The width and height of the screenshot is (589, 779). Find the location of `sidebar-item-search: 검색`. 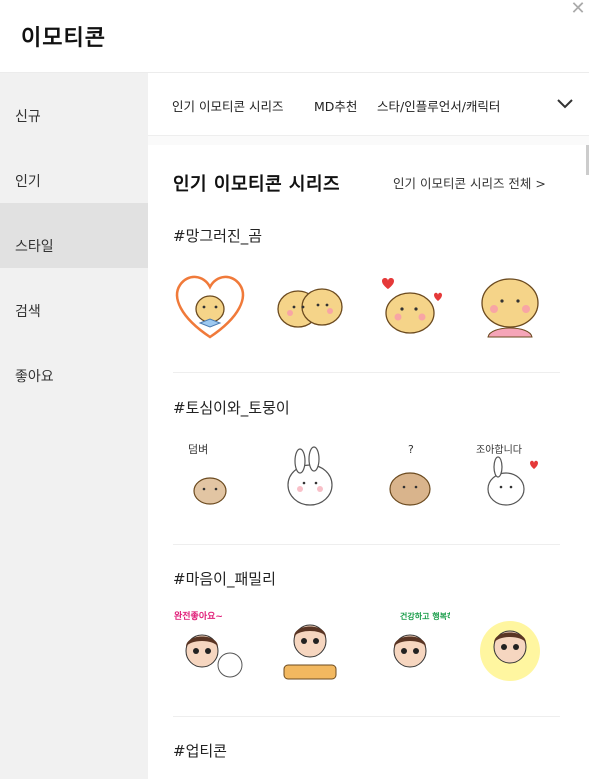

sidebar-item-search: 검색 is located at coordinates (74, 300).